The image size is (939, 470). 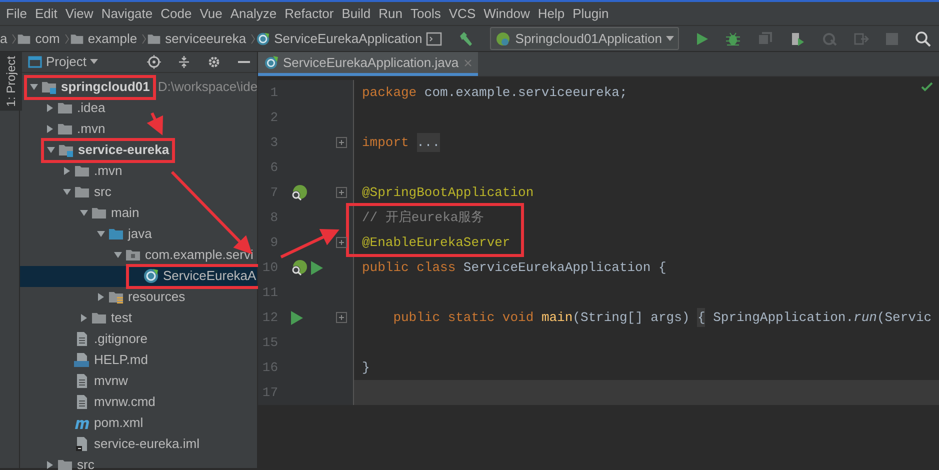 What do you see at coordinates (40, 38) in the screenshot?
I see `breadcrumb-item: com` at bounding box center [40, 38].